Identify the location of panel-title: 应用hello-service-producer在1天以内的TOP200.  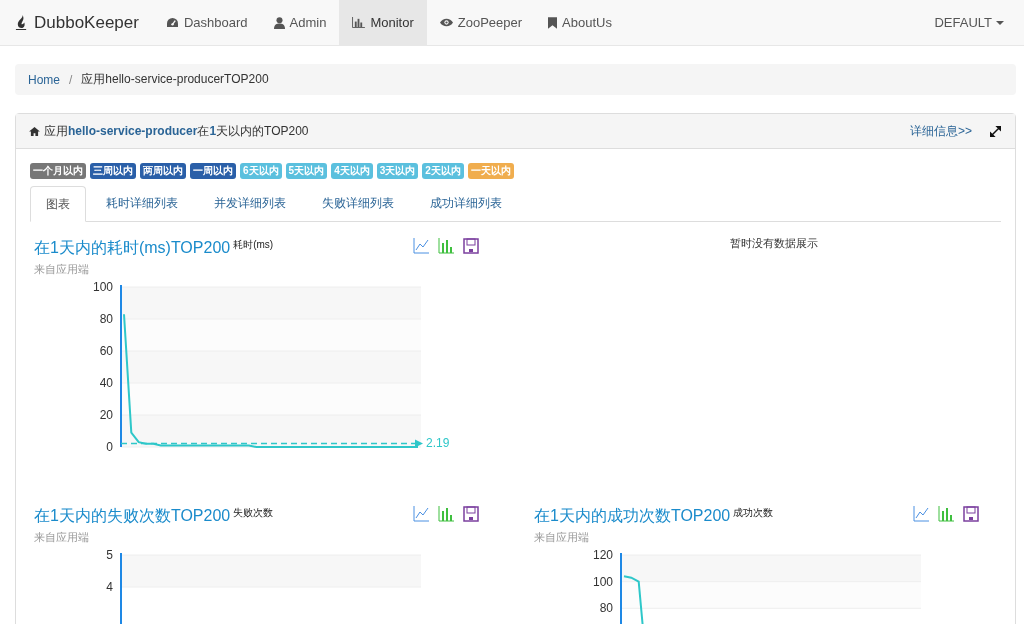
(176, 131).